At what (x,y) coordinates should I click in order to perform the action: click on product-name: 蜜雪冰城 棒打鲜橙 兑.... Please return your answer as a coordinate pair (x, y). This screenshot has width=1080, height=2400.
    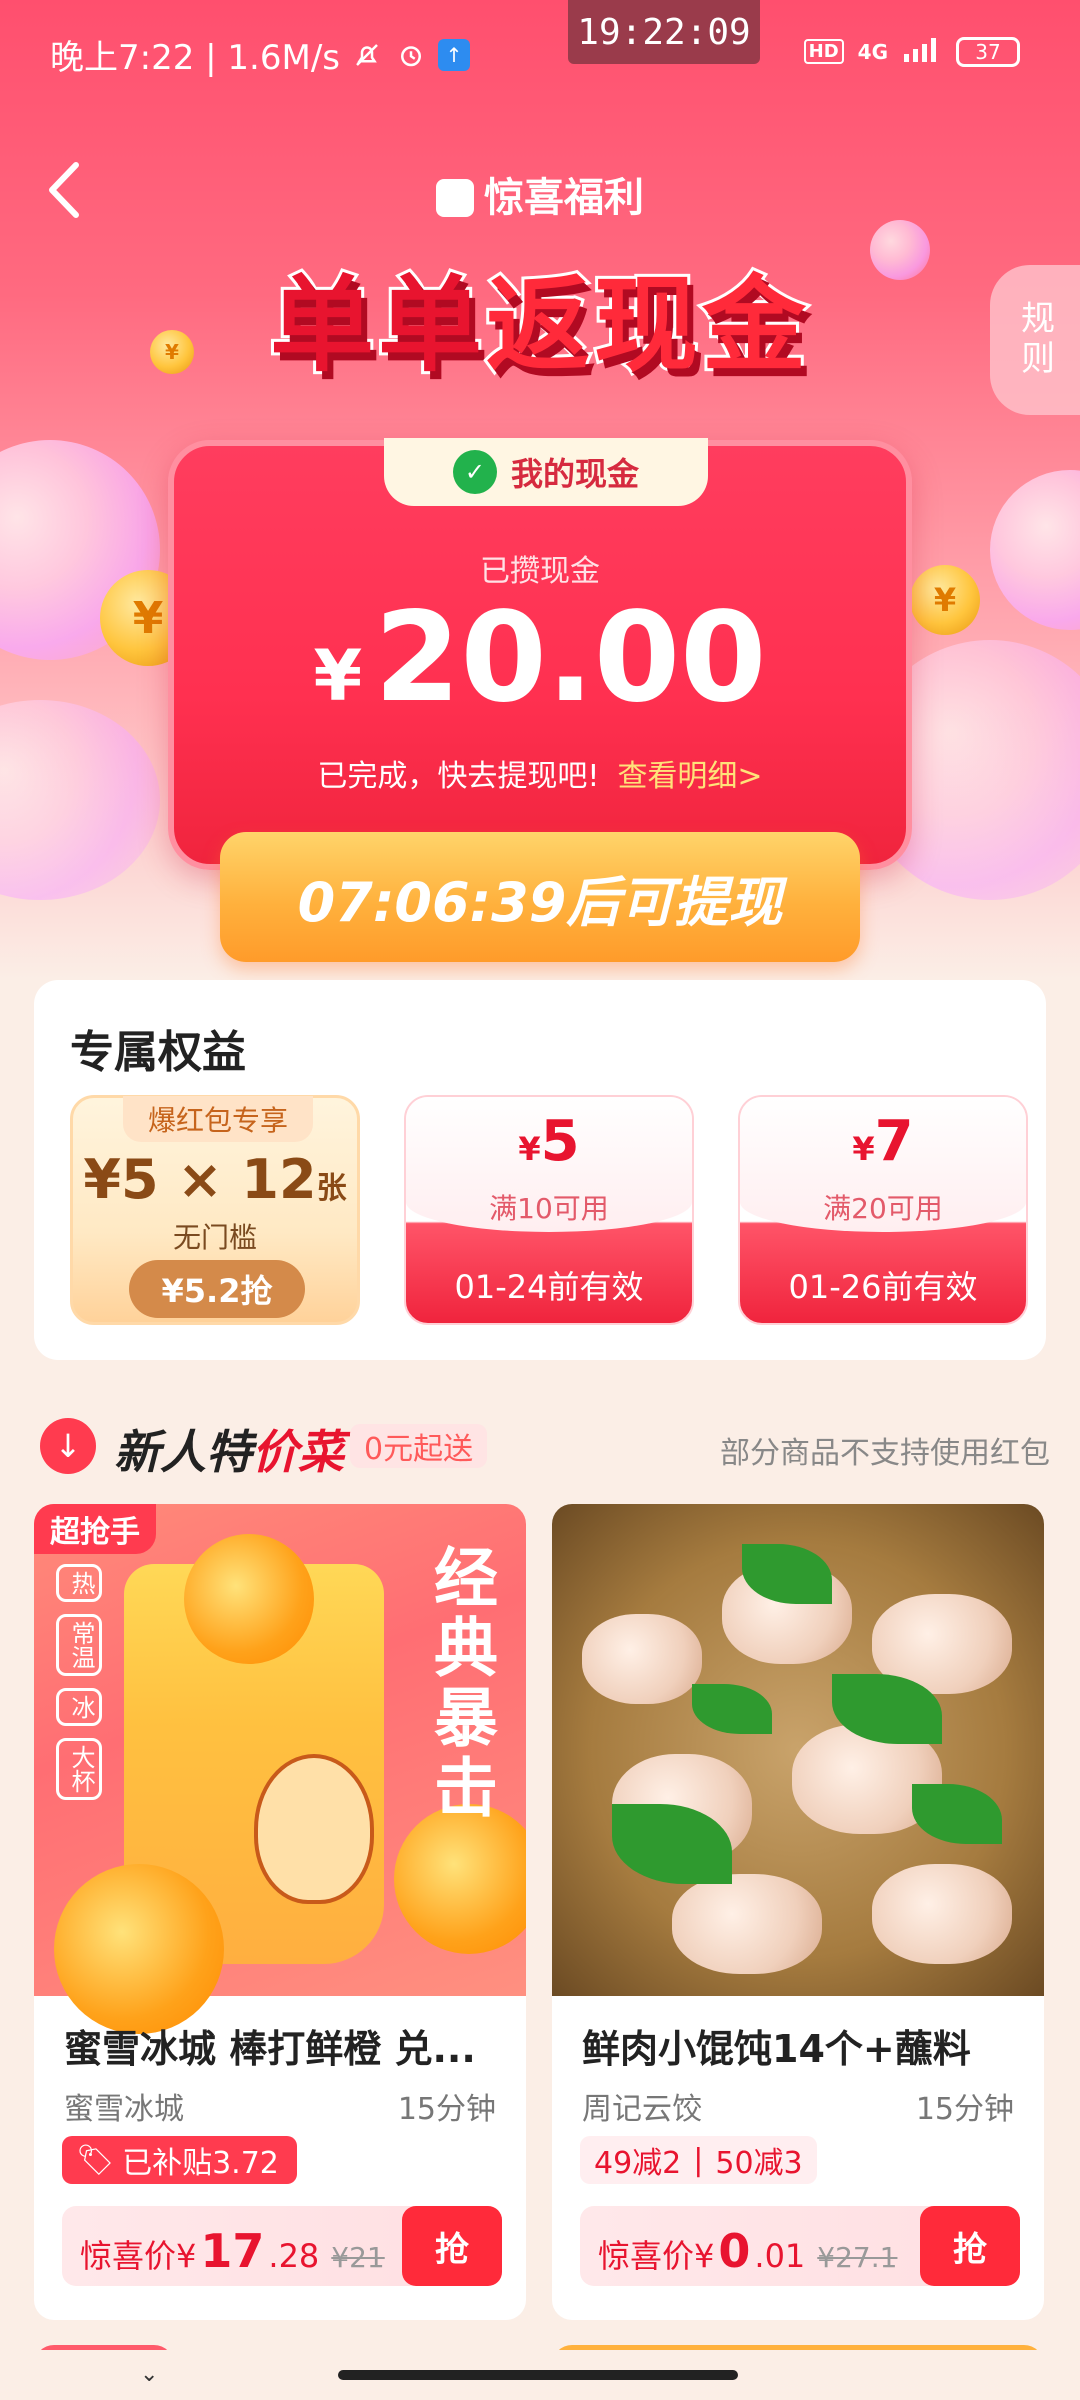
    Looking at the image, I should click on (284, 2045).